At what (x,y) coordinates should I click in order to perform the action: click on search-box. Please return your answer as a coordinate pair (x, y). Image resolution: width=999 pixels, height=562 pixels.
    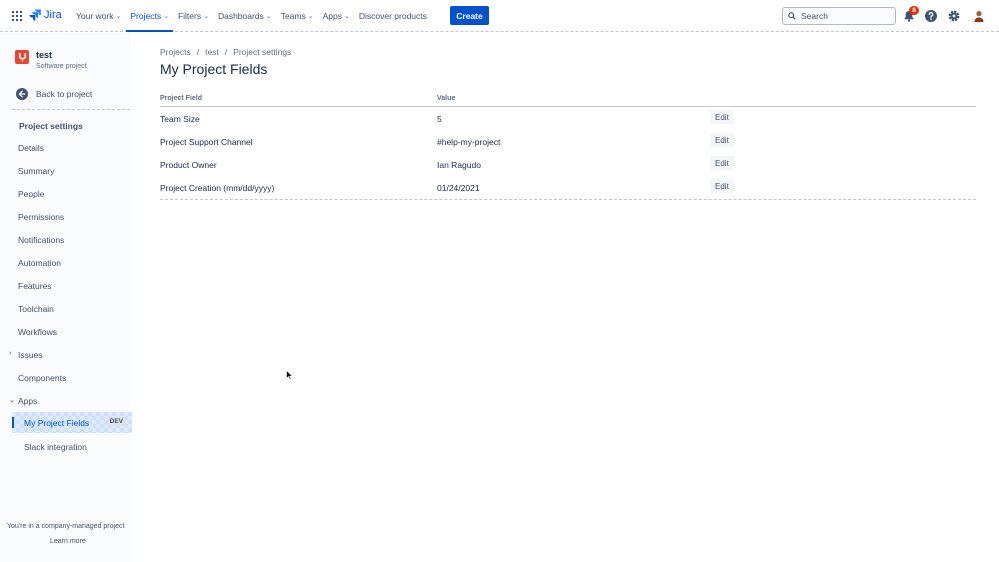
    Looking at the image, I should click on (839, 16).